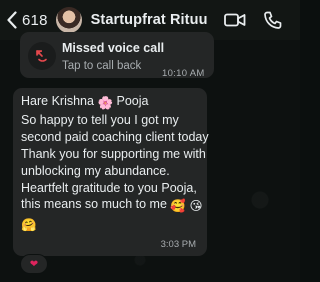 This screenshot has width=320, height=282. I want to click on smiling-face-hearts-emoji-icon: 🥰, so click(178, 206).